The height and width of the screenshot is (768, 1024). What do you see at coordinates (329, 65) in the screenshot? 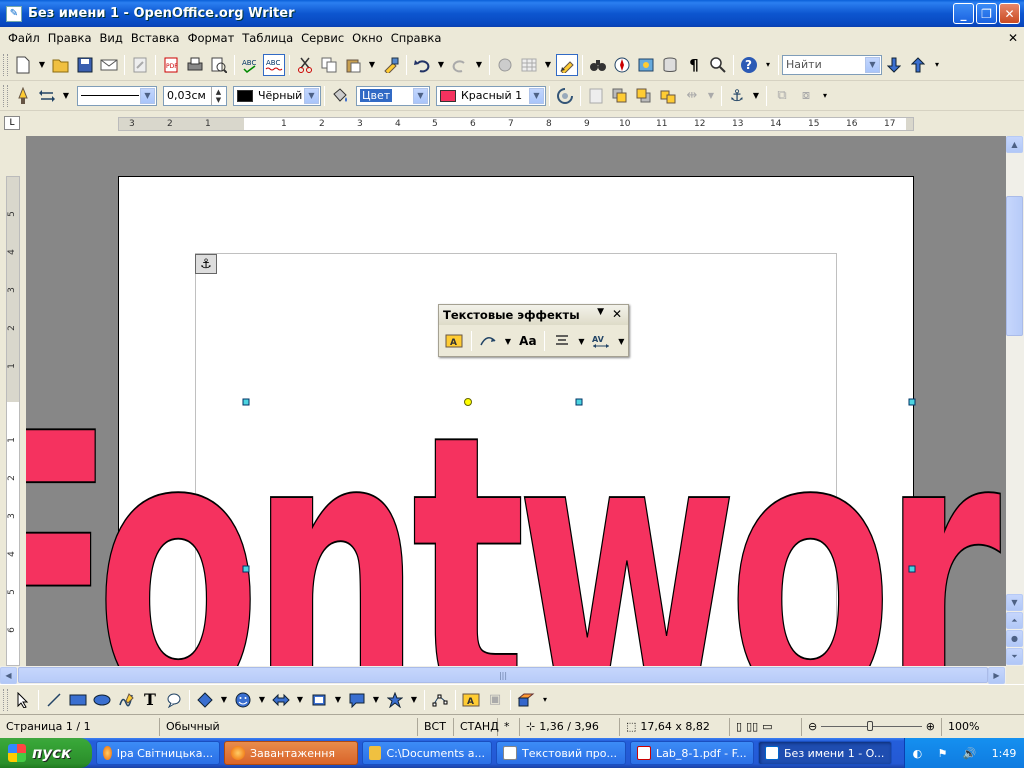
I see `copy-icon` at bounding box center [329, 65].